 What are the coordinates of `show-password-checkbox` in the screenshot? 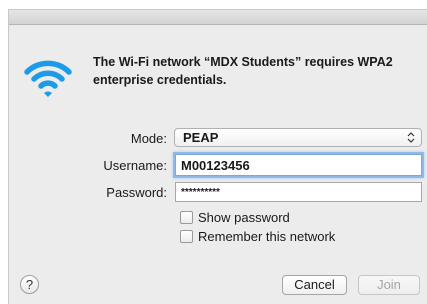 It's located at (186, 217).